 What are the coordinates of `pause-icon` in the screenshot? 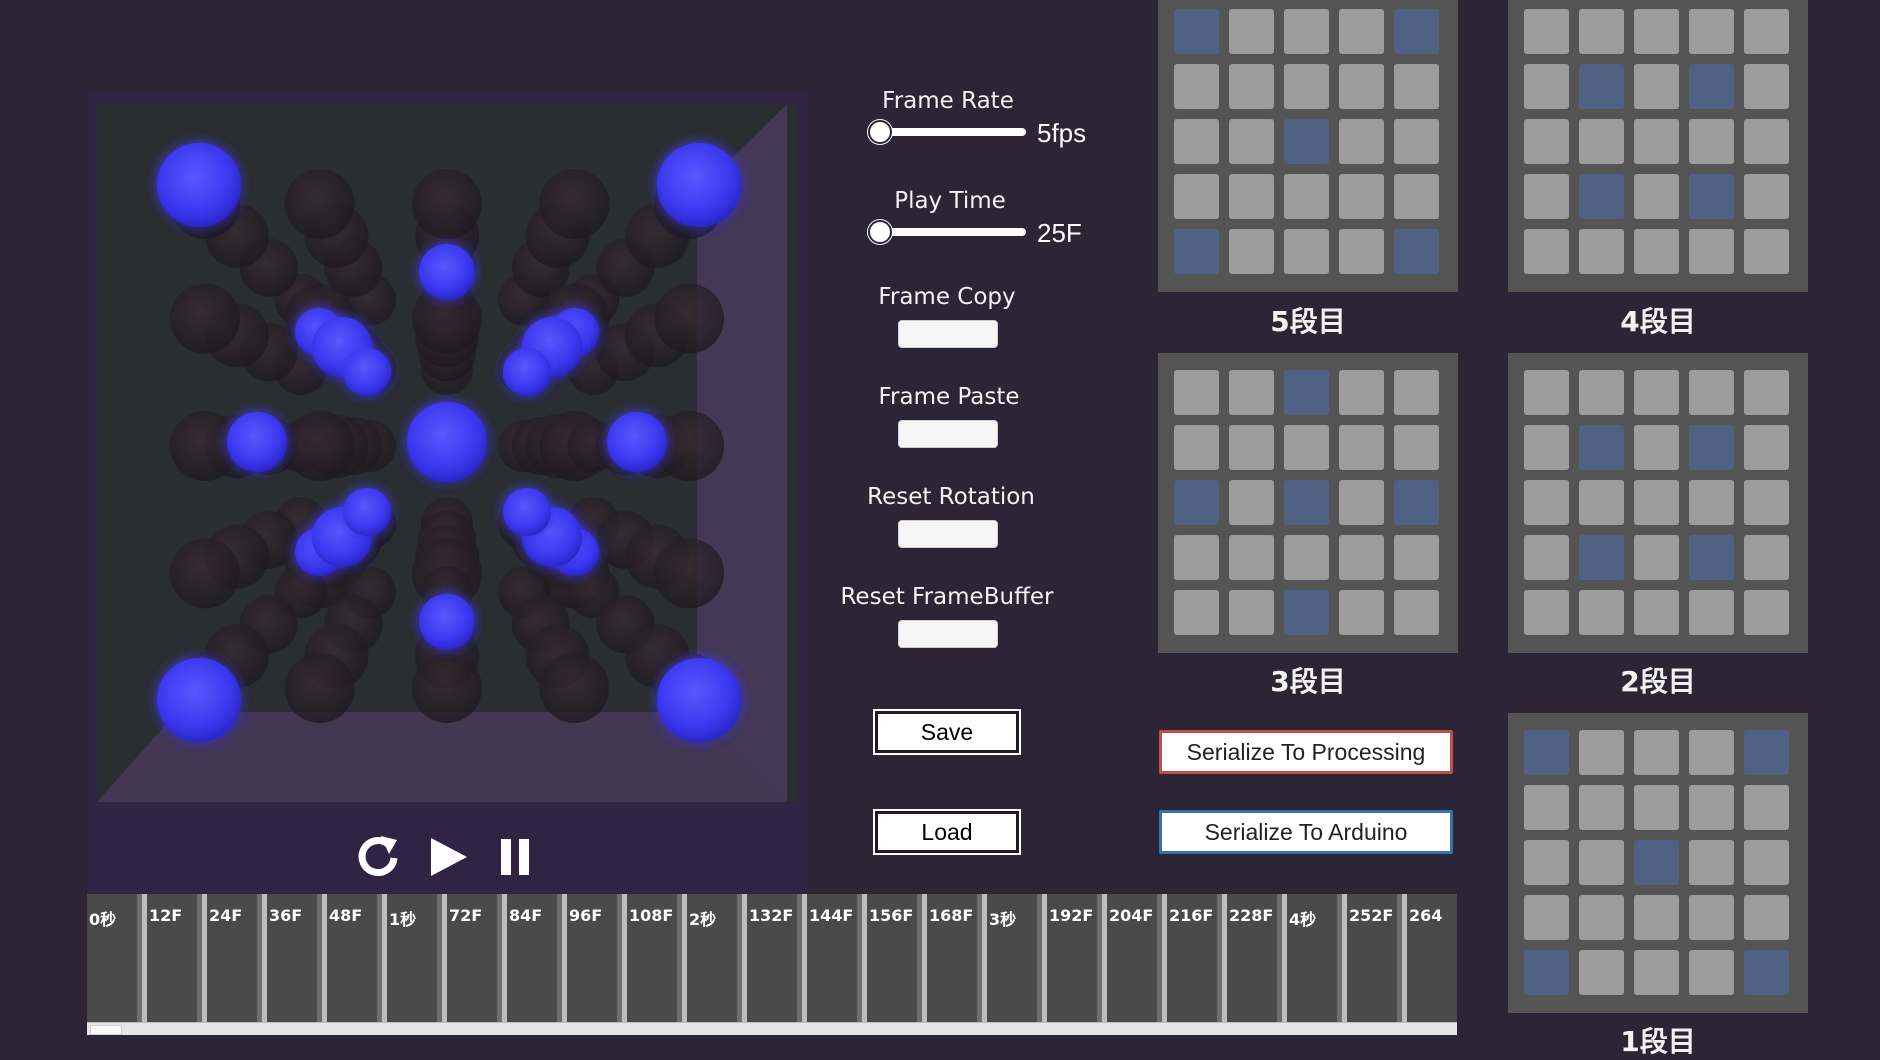 It's located at (516, 857).